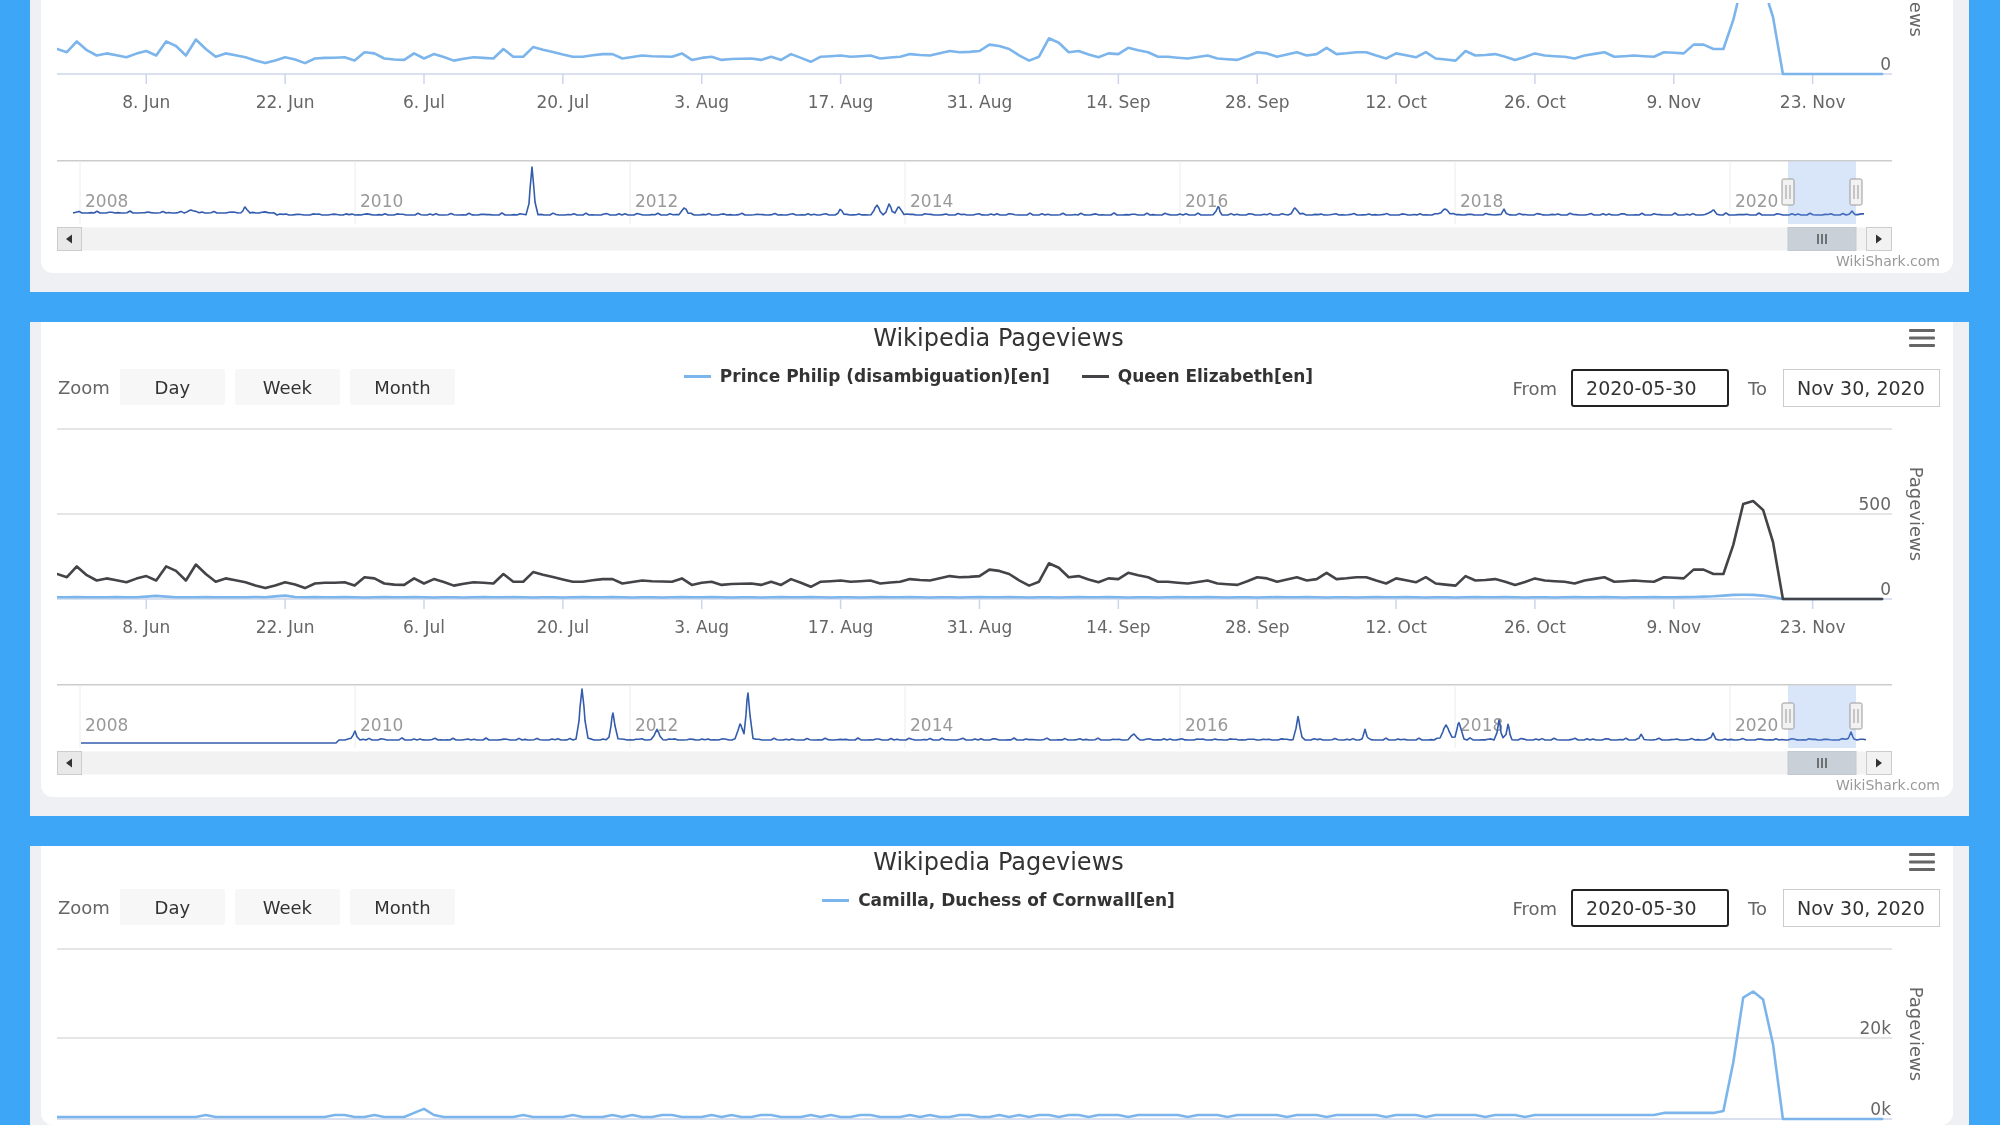 The width and height of the screenshot is (2000, 1125). I want to click on y-axis-label: 500, so click(1874, 504).